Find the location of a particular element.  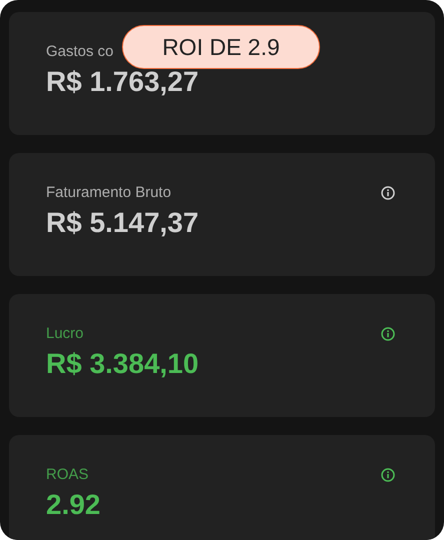

metric-label: Gastos co is located at coordinates (80, 52).